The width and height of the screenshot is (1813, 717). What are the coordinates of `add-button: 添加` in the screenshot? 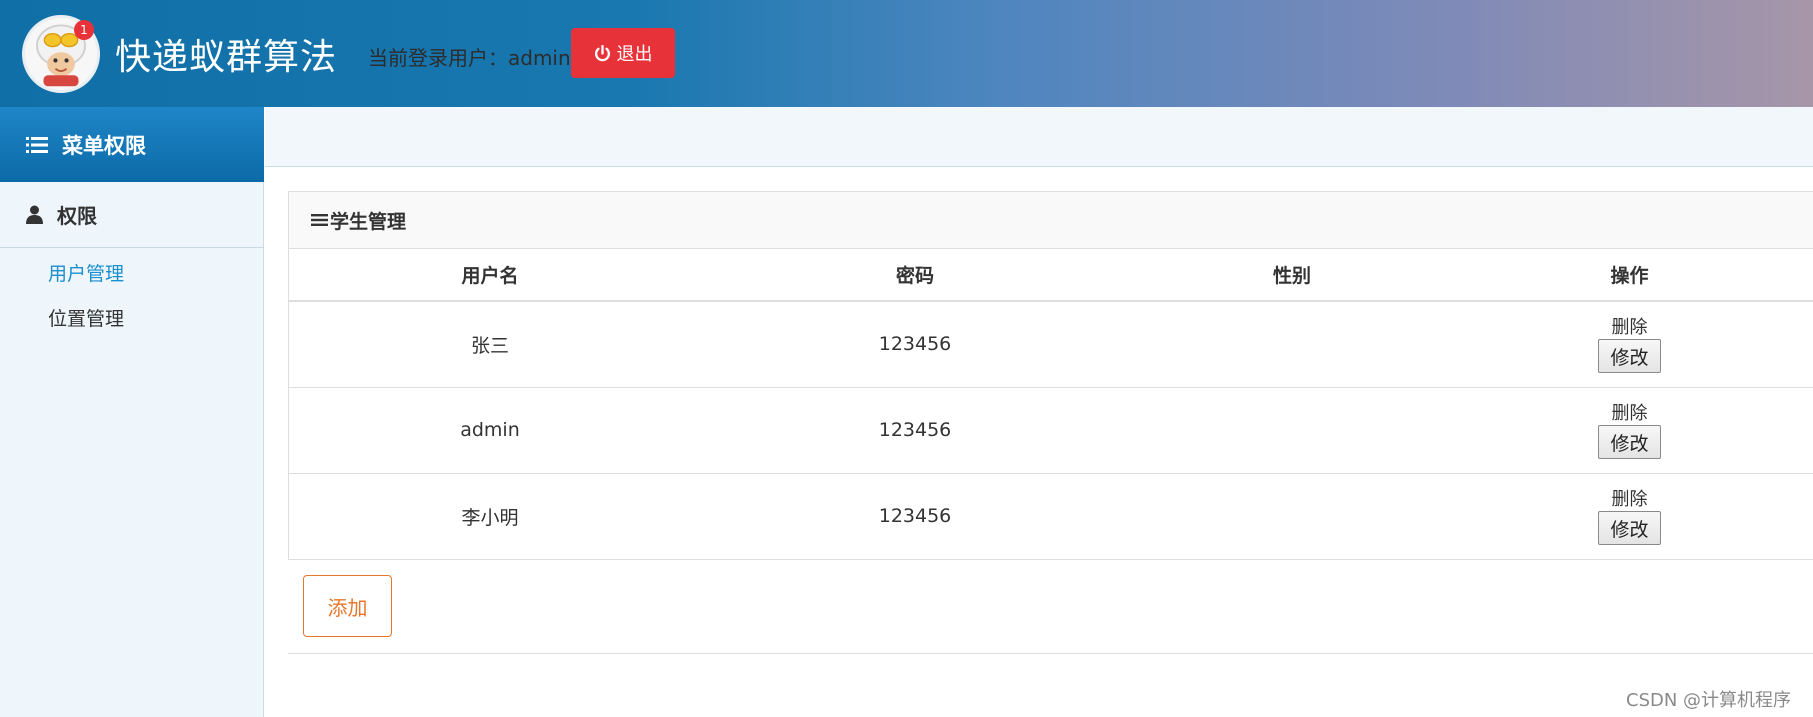 It's located at (347, 606).